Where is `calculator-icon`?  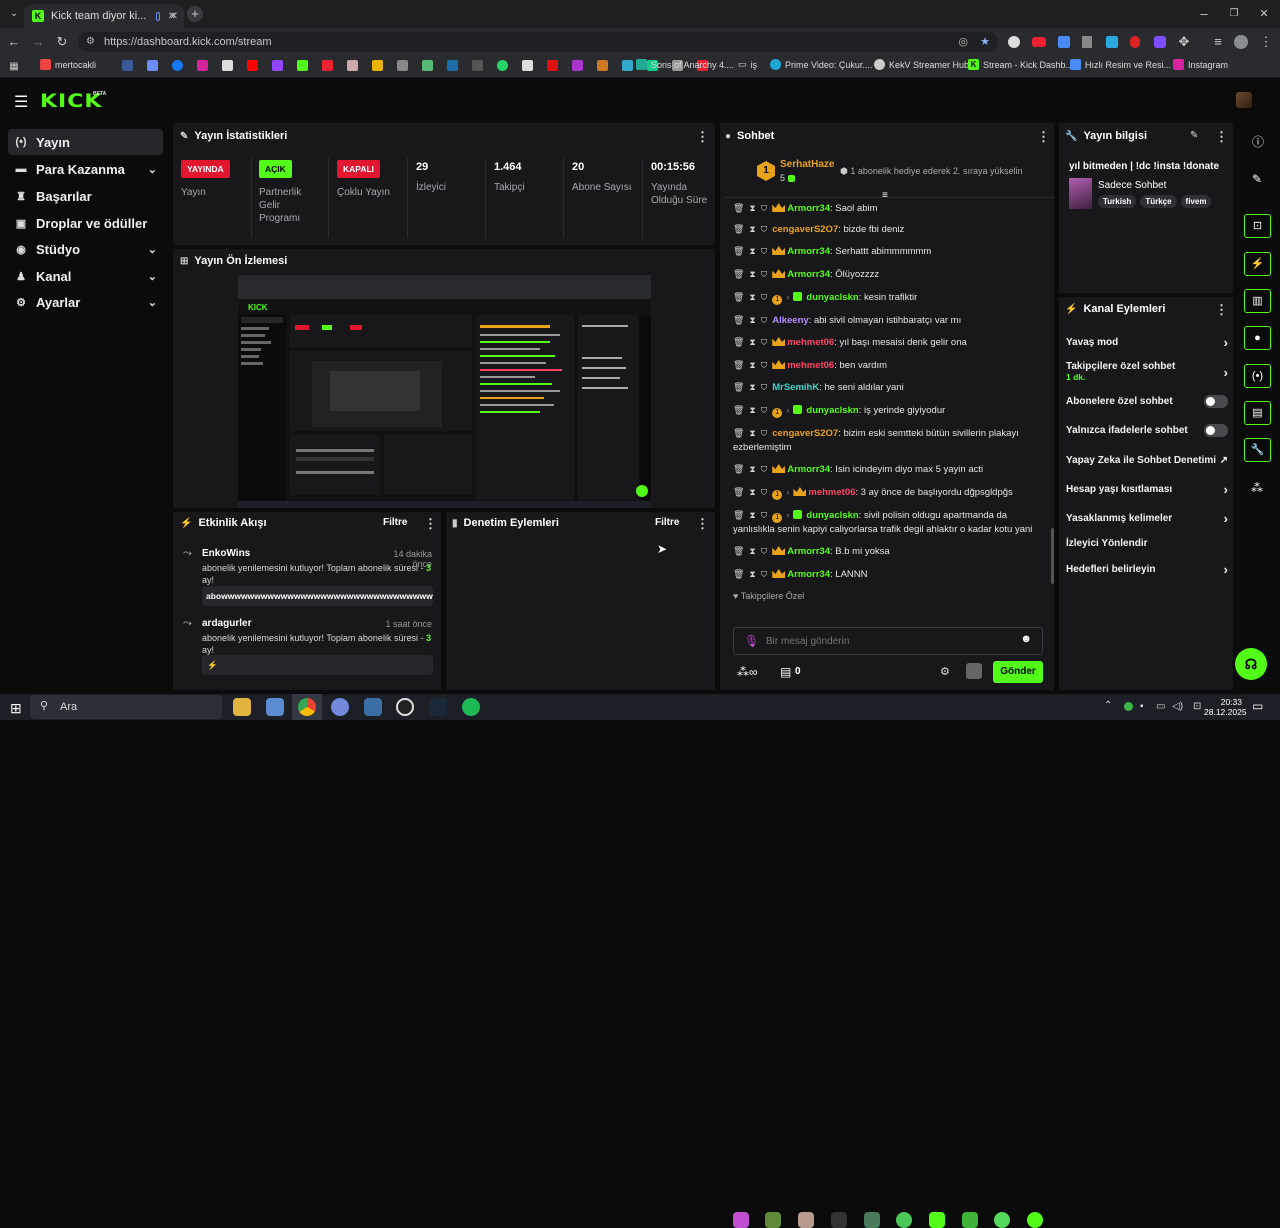 calculator-icon is located at coordinates (275, 707).